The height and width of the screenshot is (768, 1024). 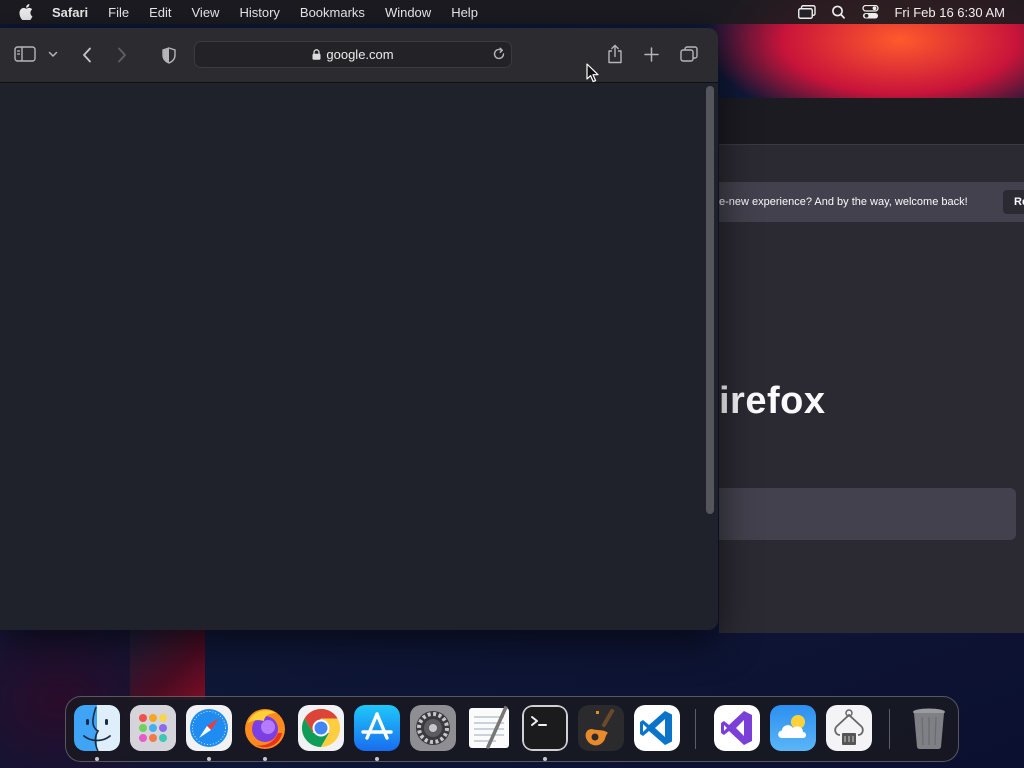 I want to click on dock-textedit, so click(x=489, y=728).